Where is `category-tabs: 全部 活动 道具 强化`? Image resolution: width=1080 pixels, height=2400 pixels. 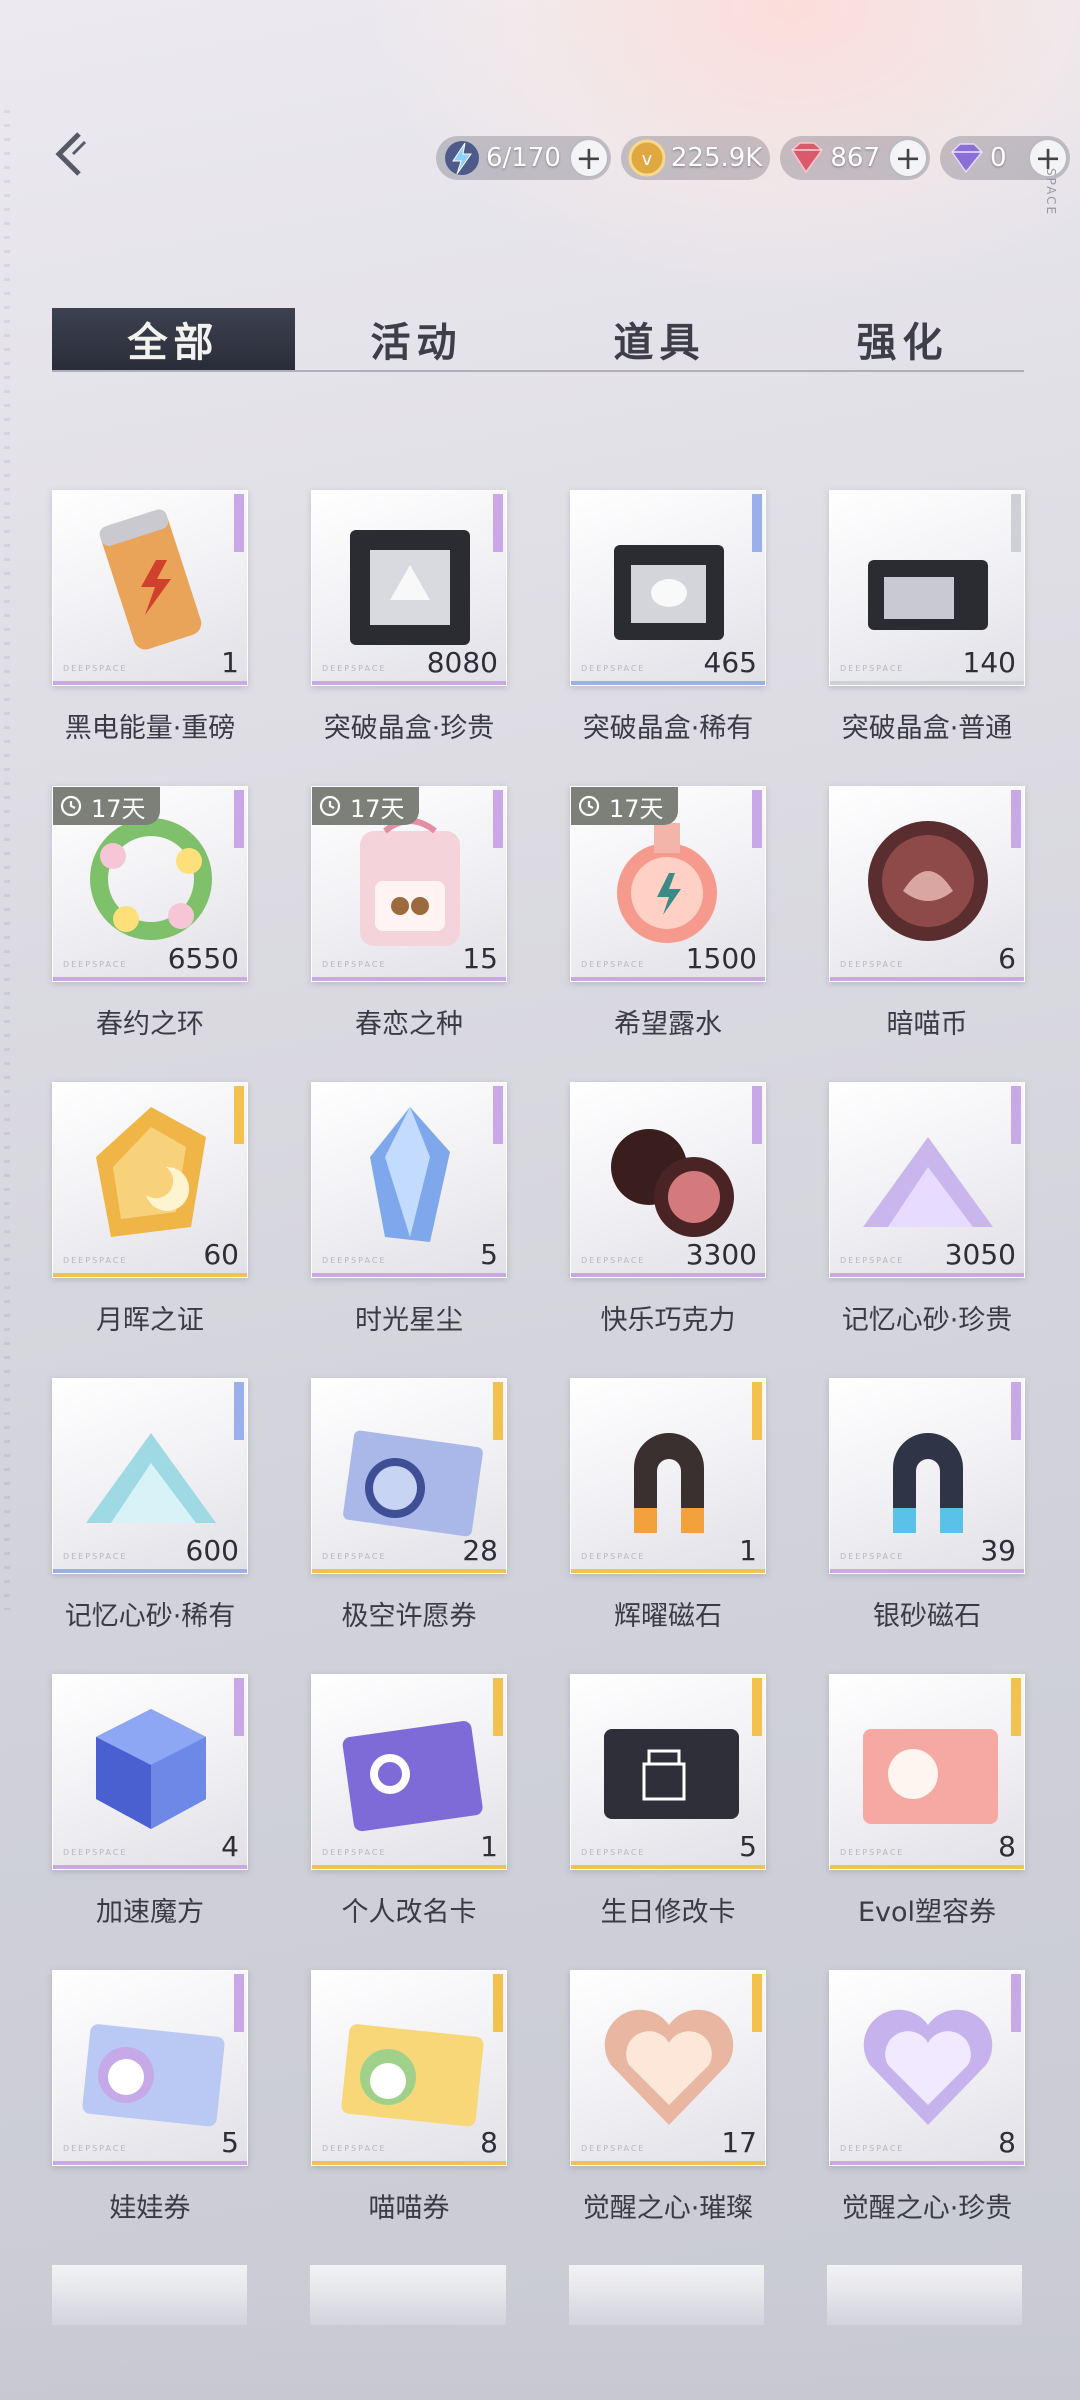
category-tabs: 全部 活动 道具 强化 is located at coordinates (538, 340).